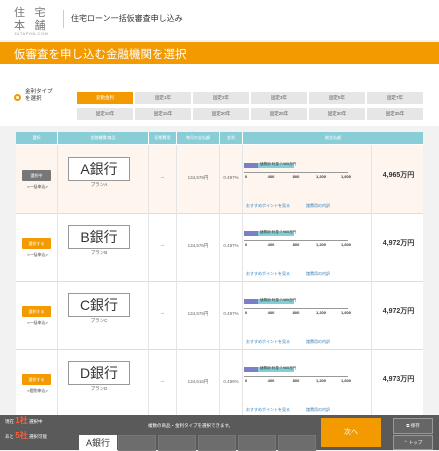 This screenshot has height=451, width=439. Describe the element at coordinates (23, 421) in the screenshot. I see `selected-count: 現在 1社 選択中` at that location.